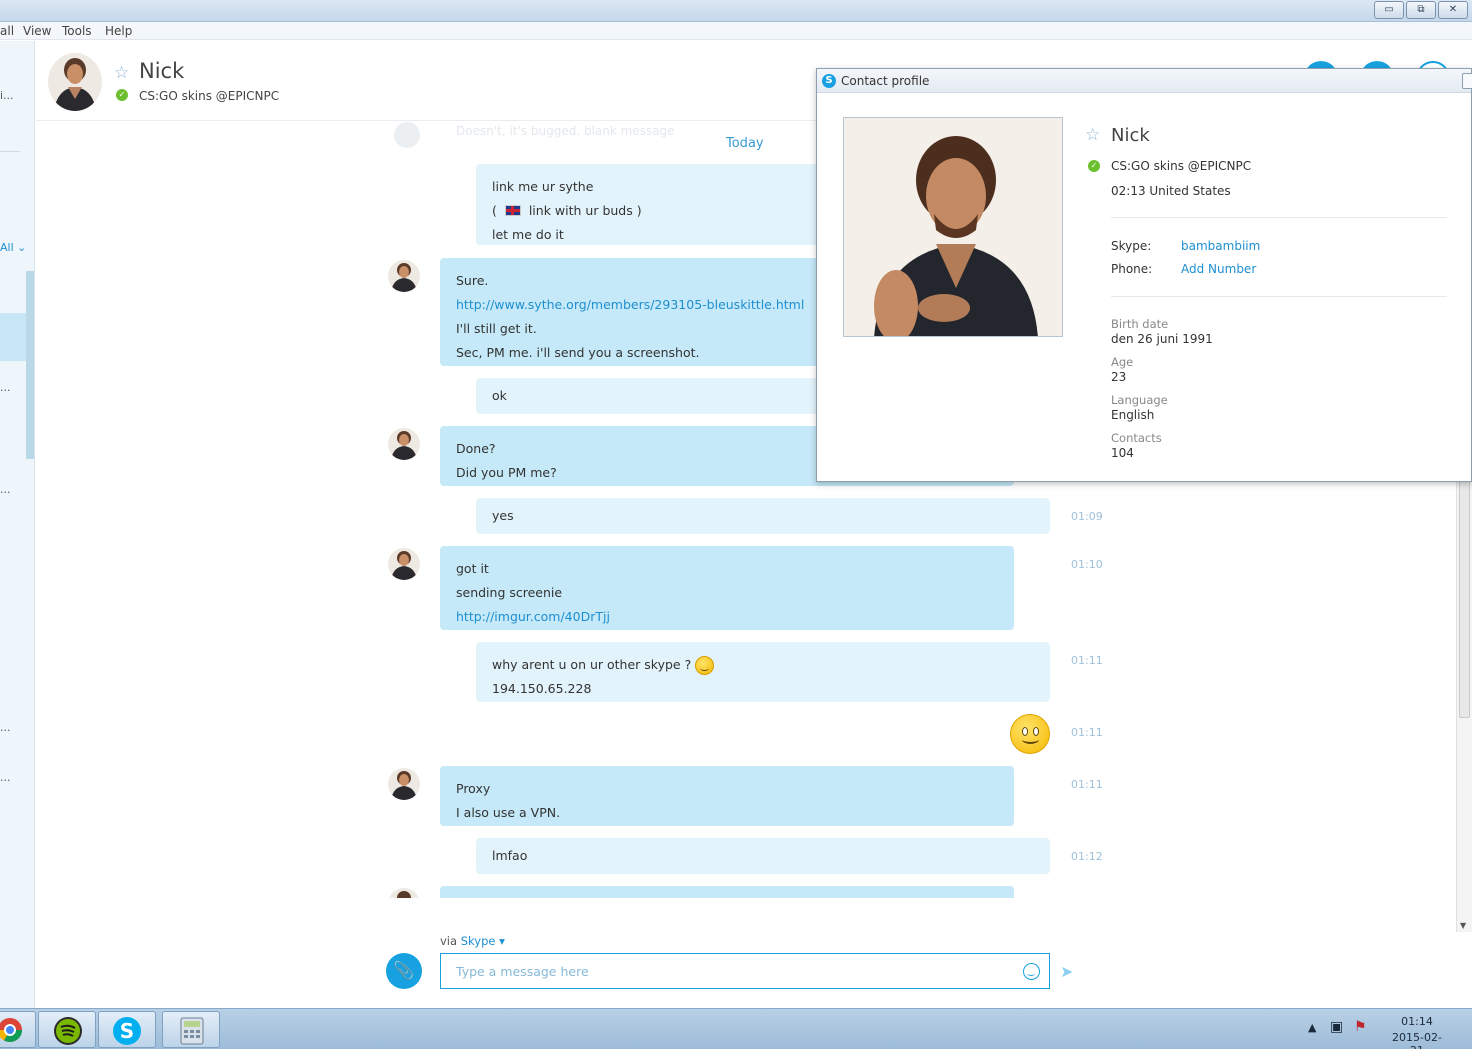 The height and width of the screenshot is (1049, 1472). Describe the element at coordinates (30, 365) in the screenshot. I see `sidebar-scrollbar` at that location.